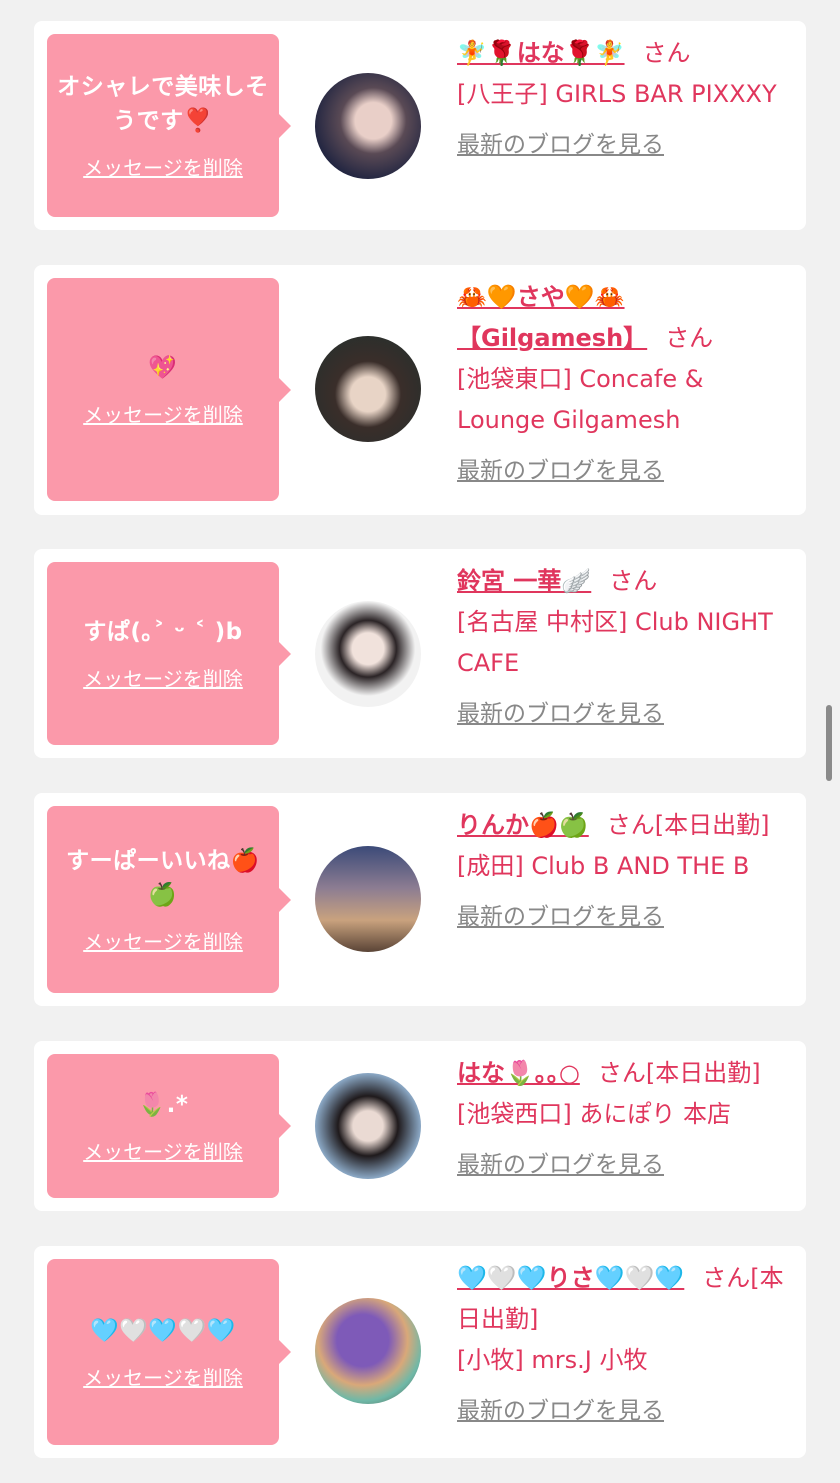 The height and width of the screenshot is (1483, 840). I want to click on shop-info: [成田] Club B AND THE B, so click(603, 866).